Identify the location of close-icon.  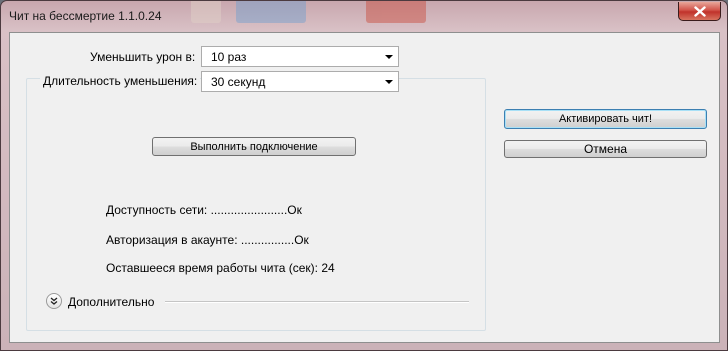
(699, 11).